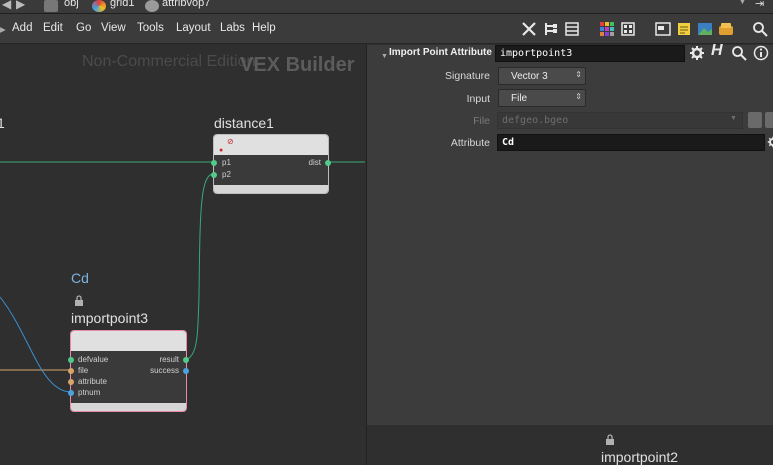  Describe the element at coordinates (314, 162) in the screenshot. I see `distance-dist-label: dist` at that location.